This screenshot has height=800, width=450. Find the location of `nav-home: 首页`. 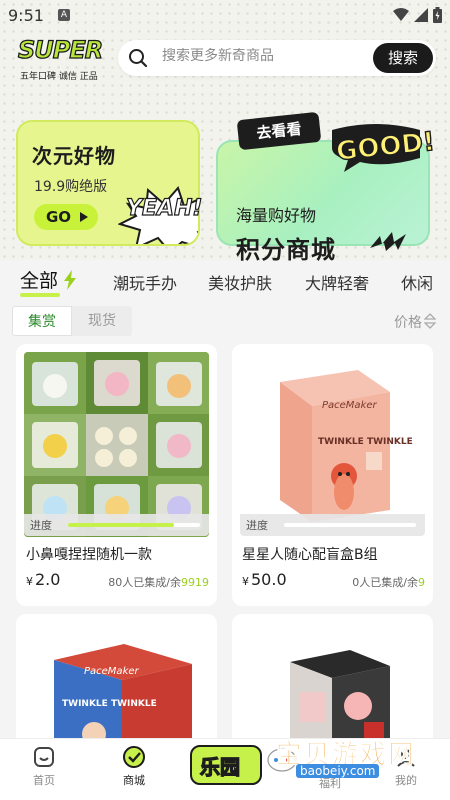

nav-home: 首页 is located at coordinates (44, 766).